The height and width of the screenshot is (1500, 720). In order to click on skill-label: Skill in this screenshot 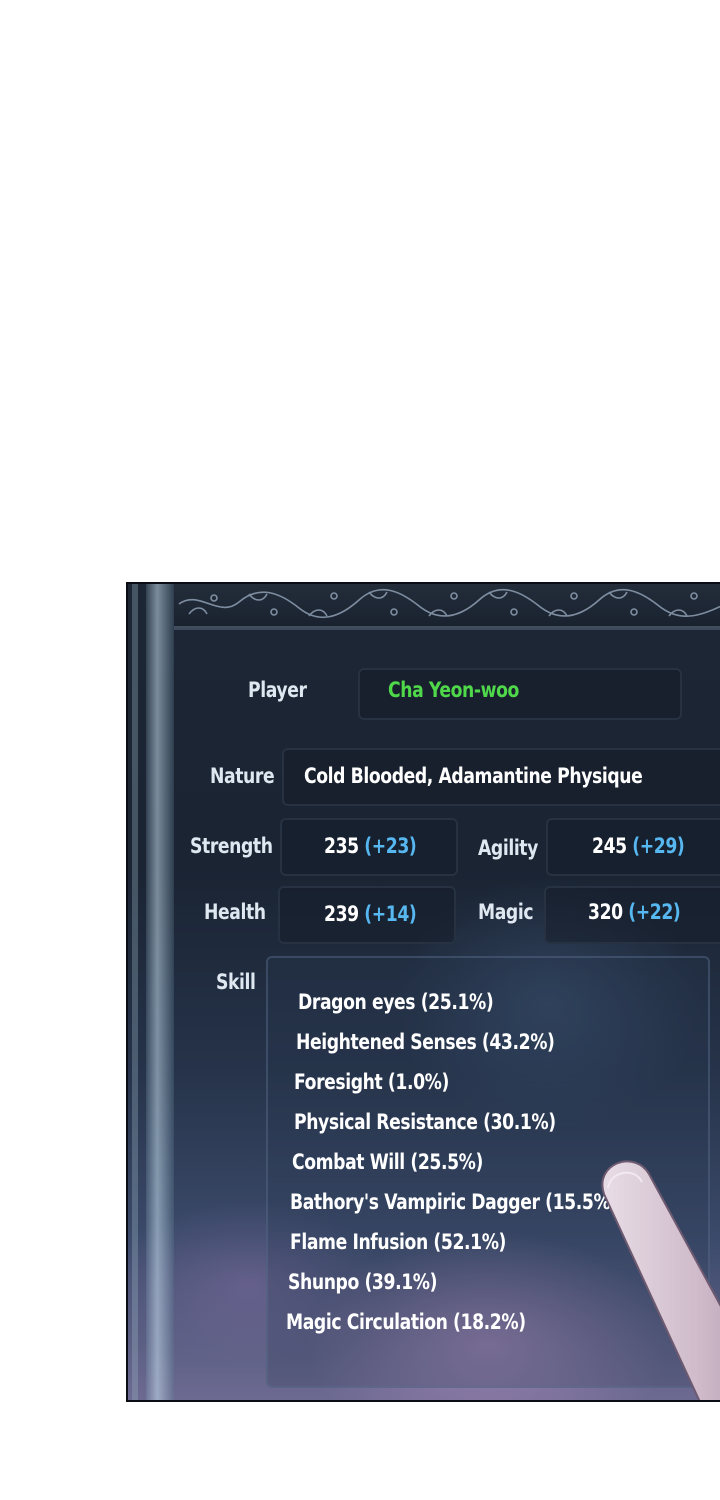, I will do `click(236, 982)`.